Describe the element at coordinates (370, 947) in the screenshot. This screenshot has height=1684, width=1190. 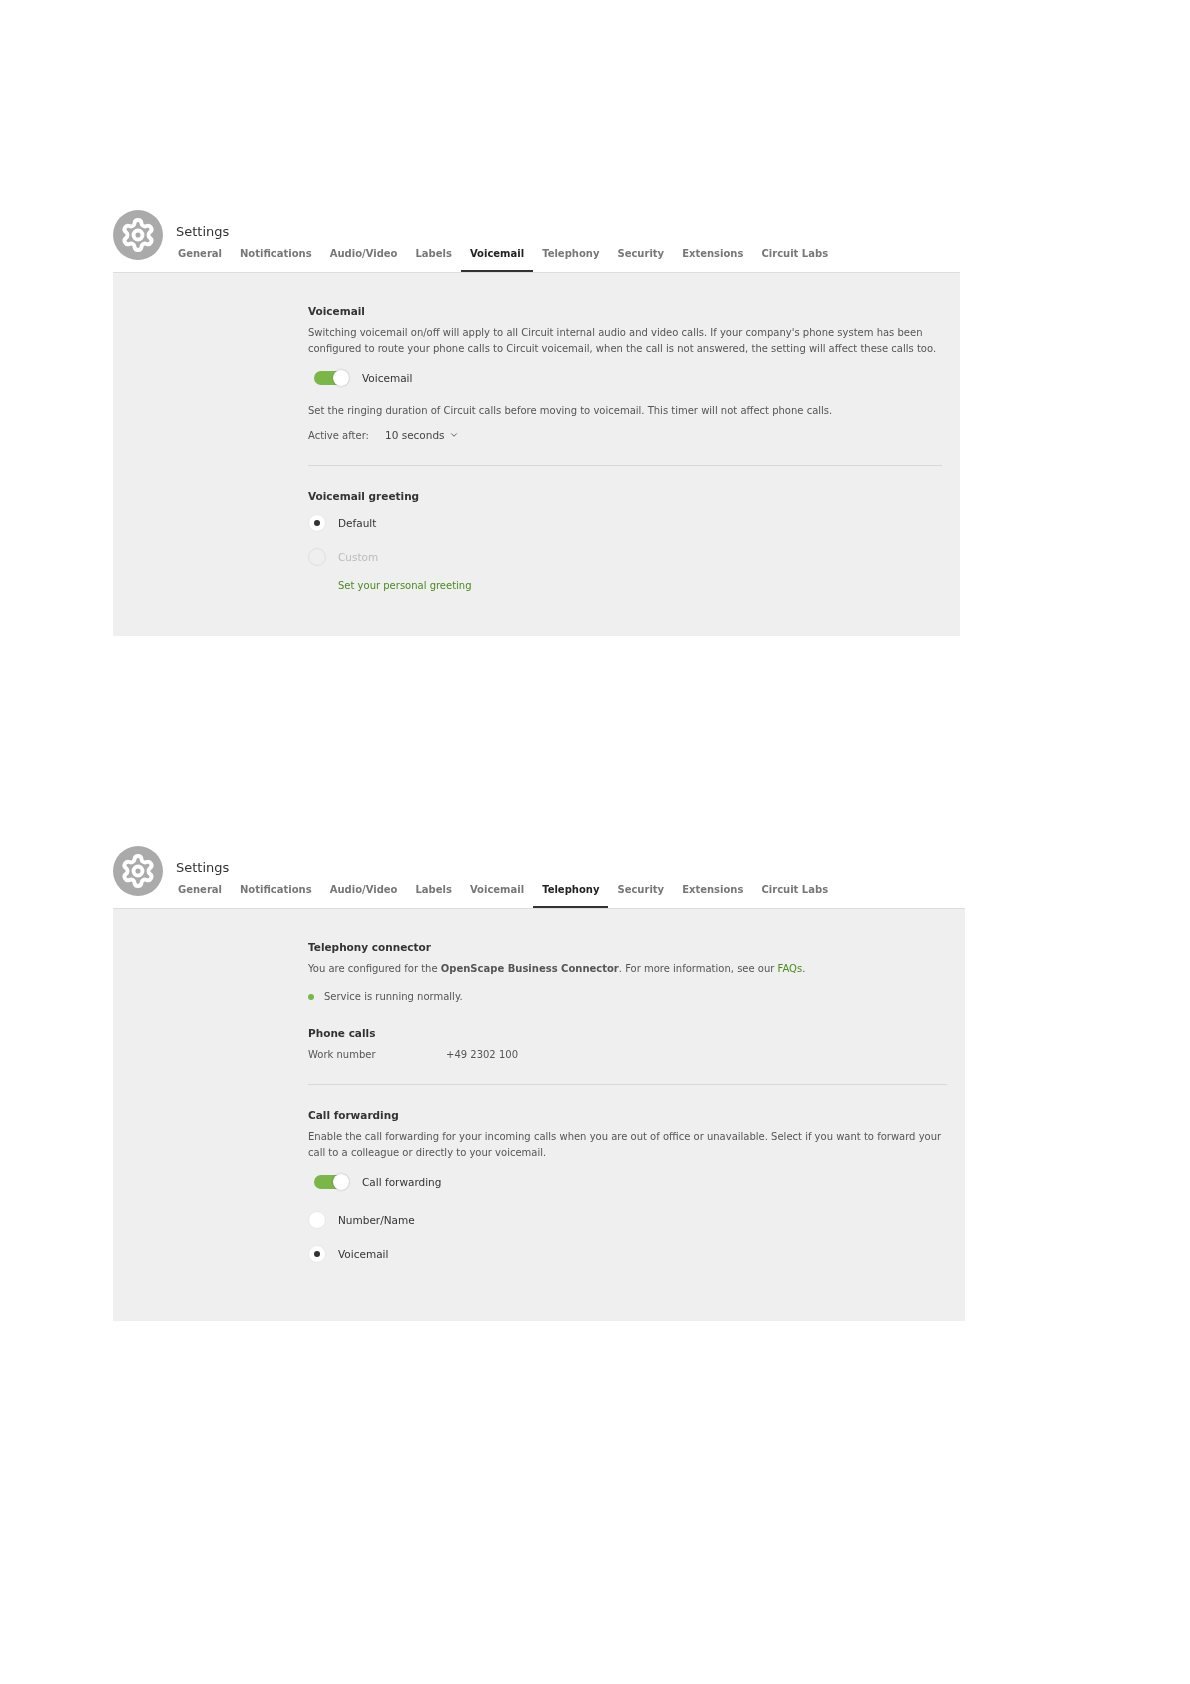
I see `section-title: Telephony connector` at that location.